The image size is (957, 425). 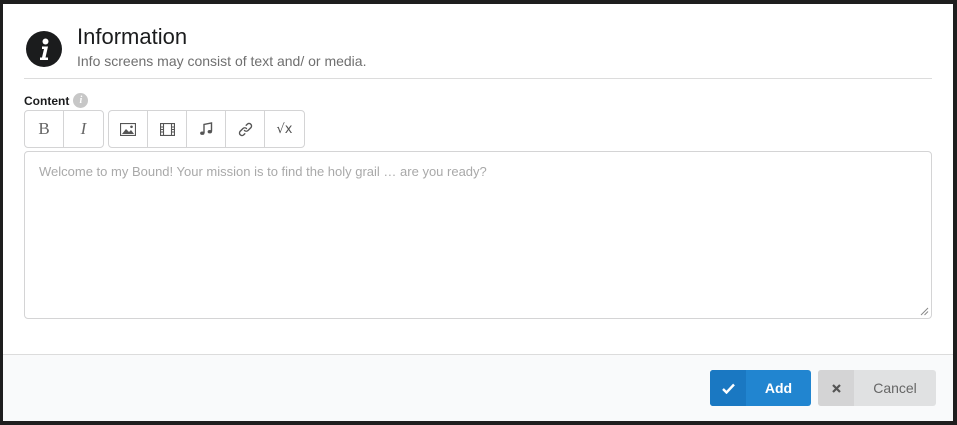 I want to click on info-circle-icon, so click(x=44, y=49).